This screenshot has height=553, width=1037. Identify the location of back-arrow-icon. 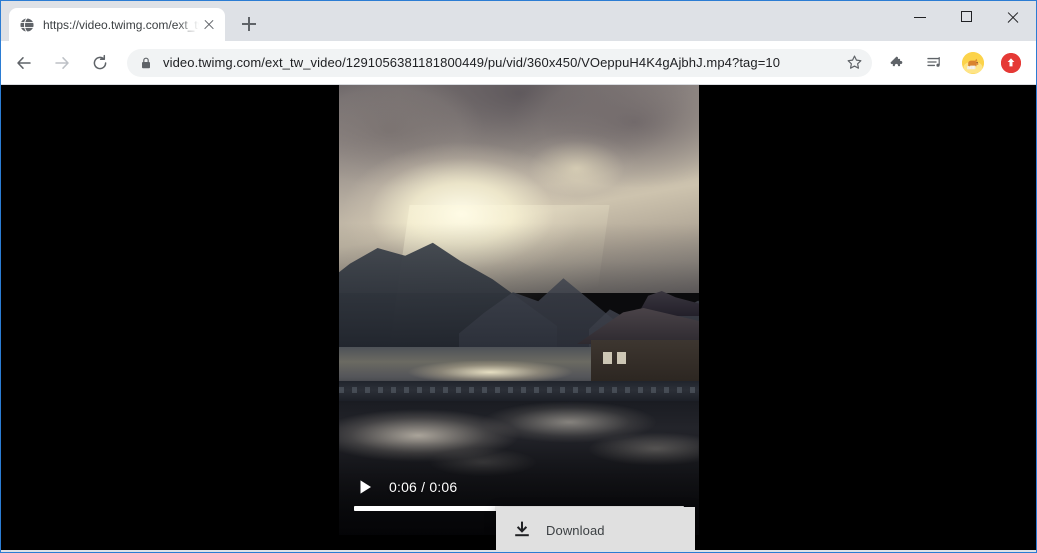
(24, 62).